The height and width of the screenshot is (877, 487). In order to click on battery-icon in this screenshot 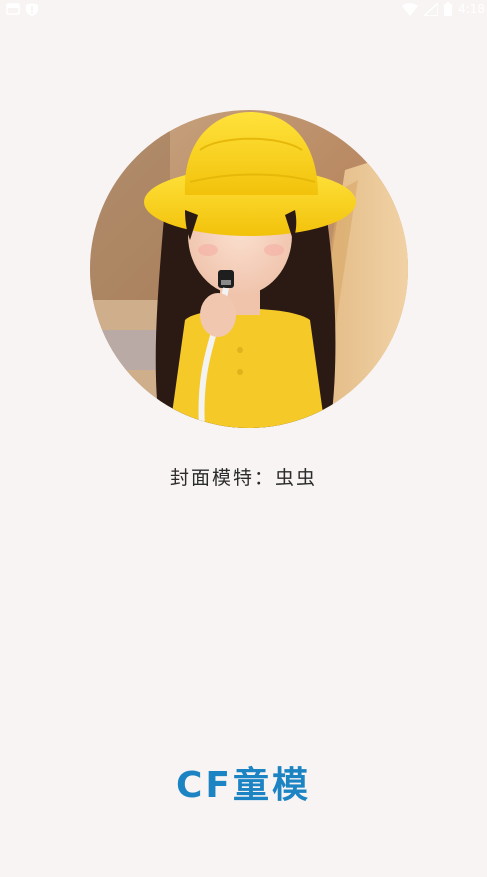, I will do `click(448, 9)`.